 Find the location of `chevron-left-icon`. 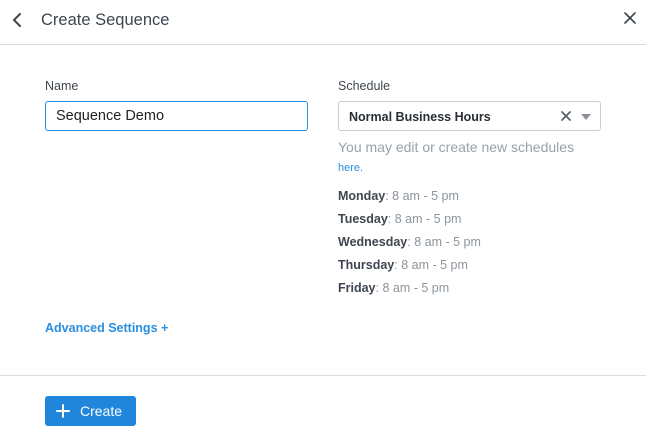

chevron-left-icon is located at coordinates (17, 20).